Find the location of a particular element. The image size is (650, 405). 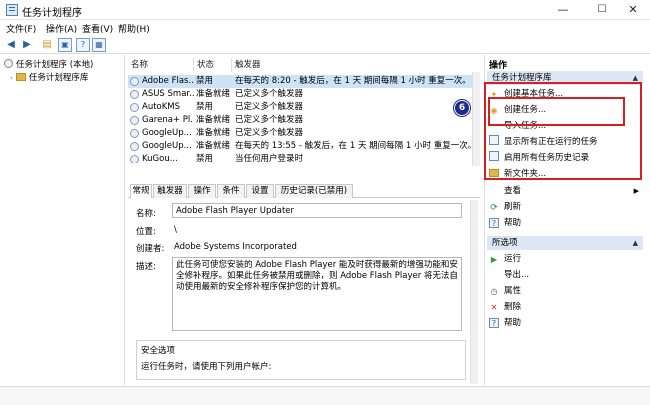

action-help: ? 帮助 is located at coordinates (565, 223).